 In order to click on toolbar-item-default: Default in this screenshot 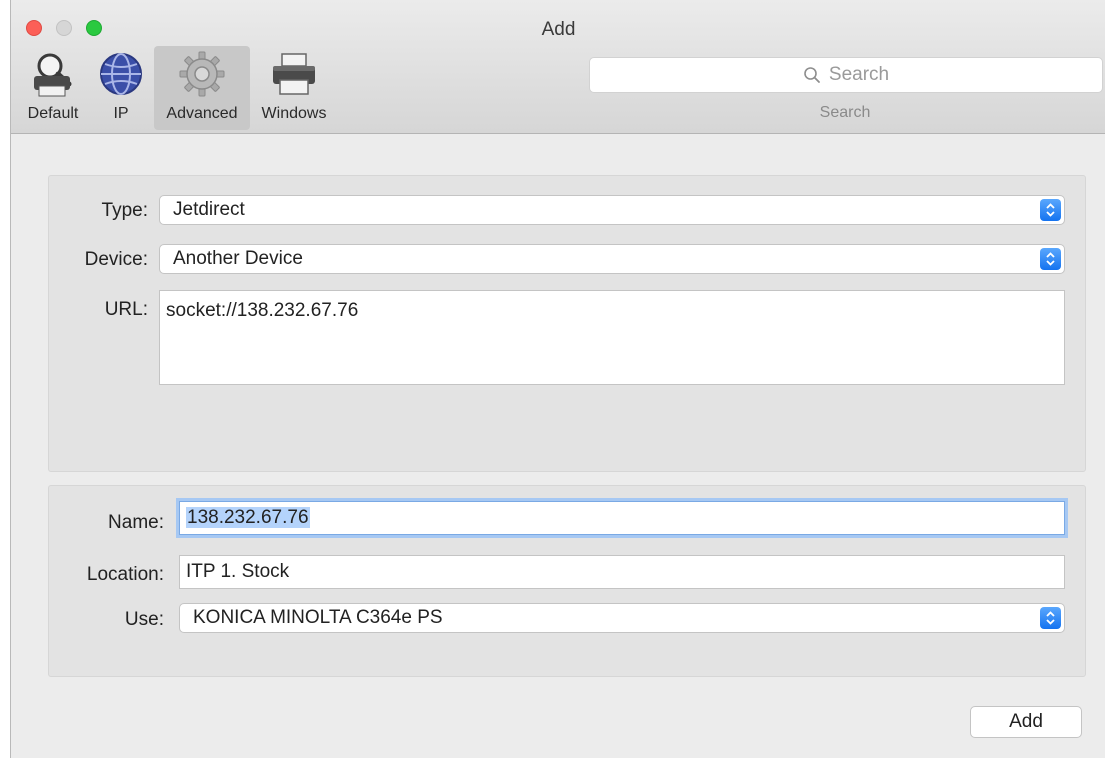, I will do `click(53, 88)`.